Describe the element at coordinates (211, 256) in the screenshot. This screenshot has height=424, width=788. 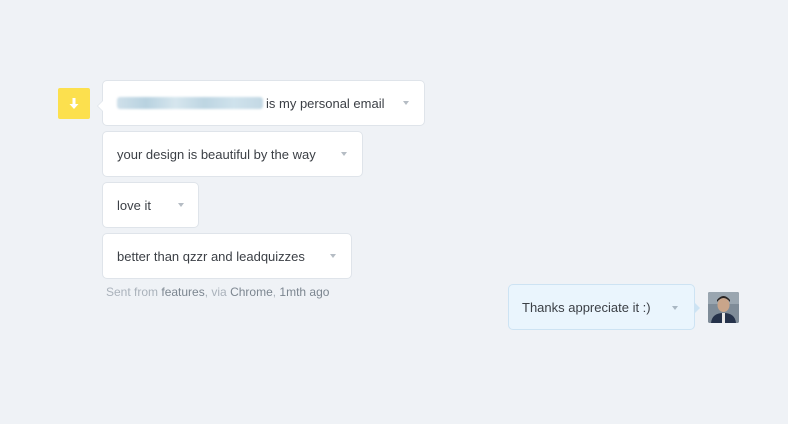
I see `message-text: better than qzzr and leadquizzes` at that location.